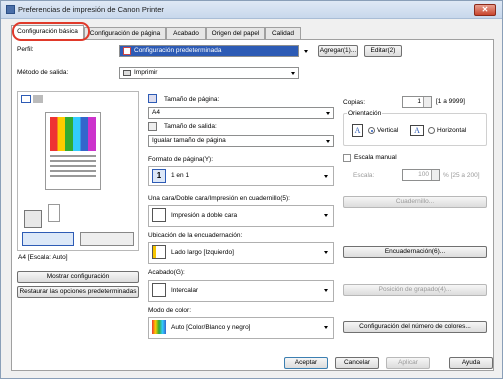 The image size is (503, 379). What do you see at coordinates (38, 99) in the screenshot?
I see `printer-view-icon` at bounding box center [38, 99].